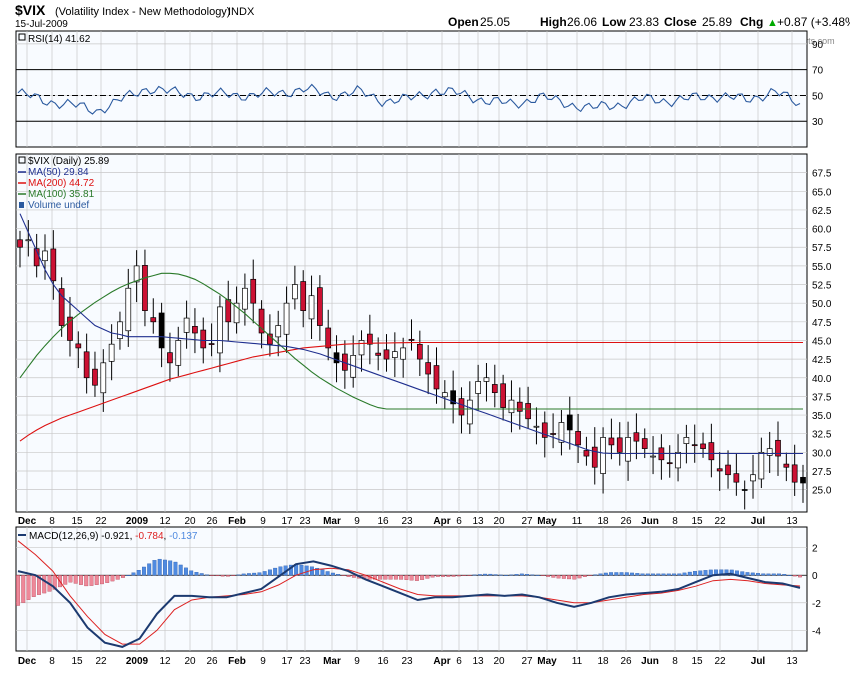  I want to click on x-tick-label: 18, so click(603, 661).